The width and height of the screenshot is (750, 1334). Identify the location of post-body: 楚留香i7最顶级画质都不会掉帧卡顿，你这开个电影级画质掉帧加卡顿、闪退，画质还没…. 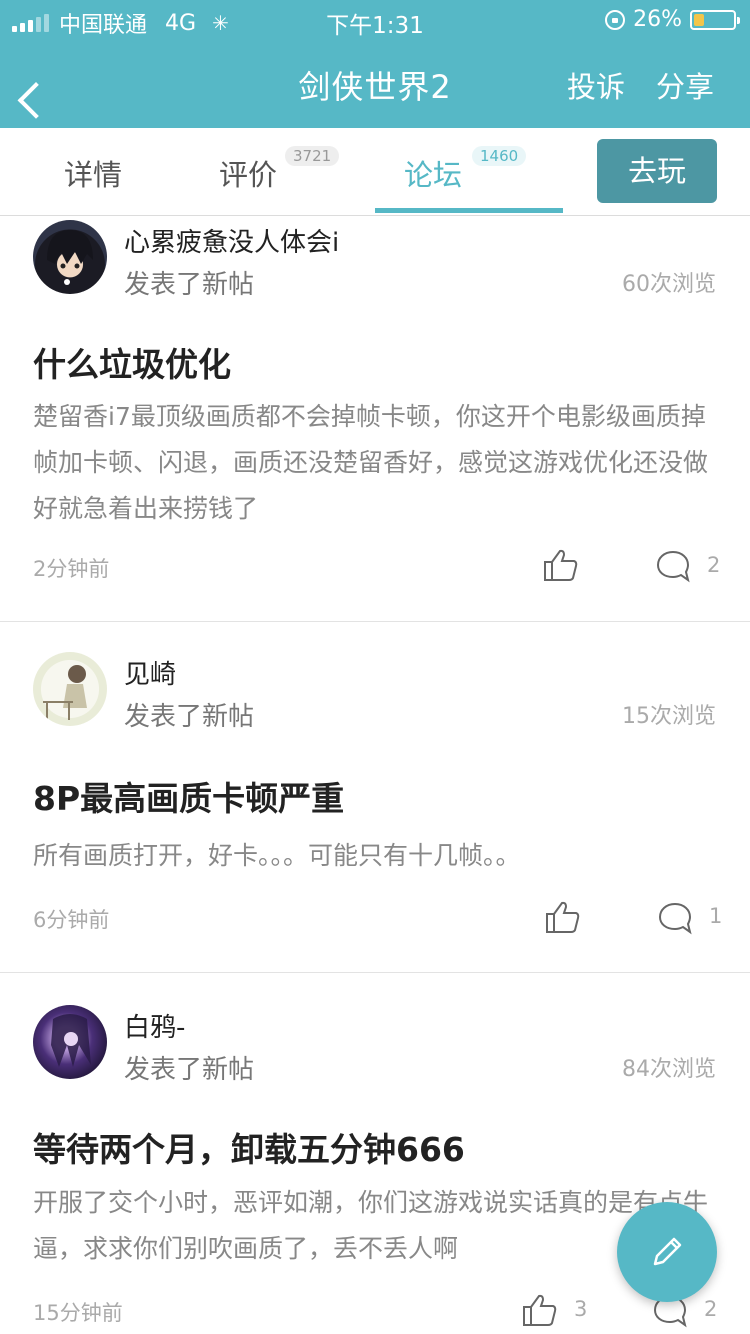
(378, 463).